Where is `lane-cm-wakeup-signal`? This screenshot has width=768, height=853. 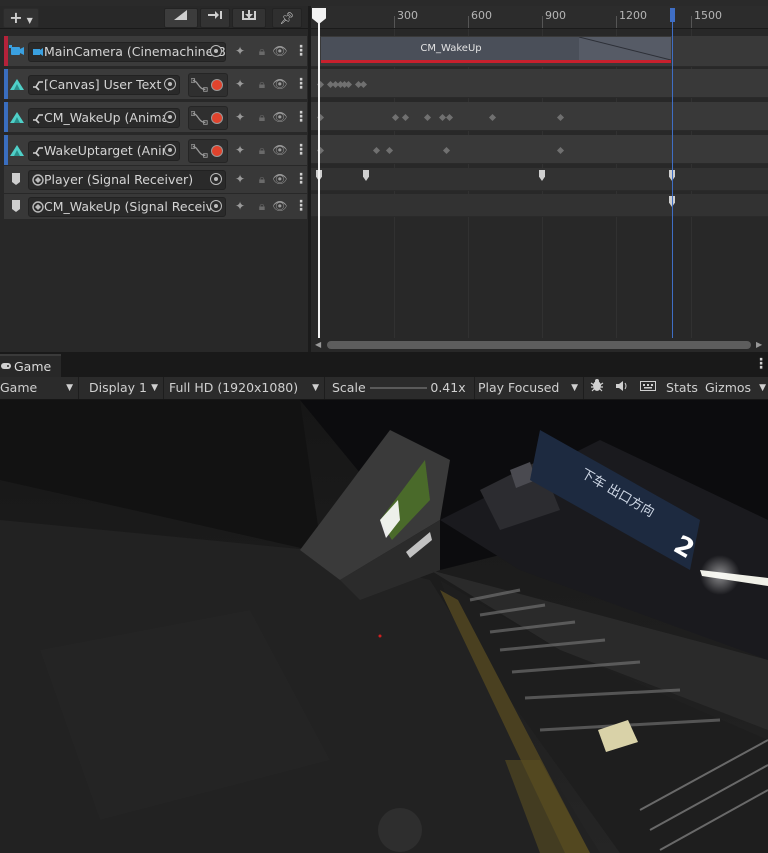 lane-cm-wakeup-signal is located at coordinates (539, 205).